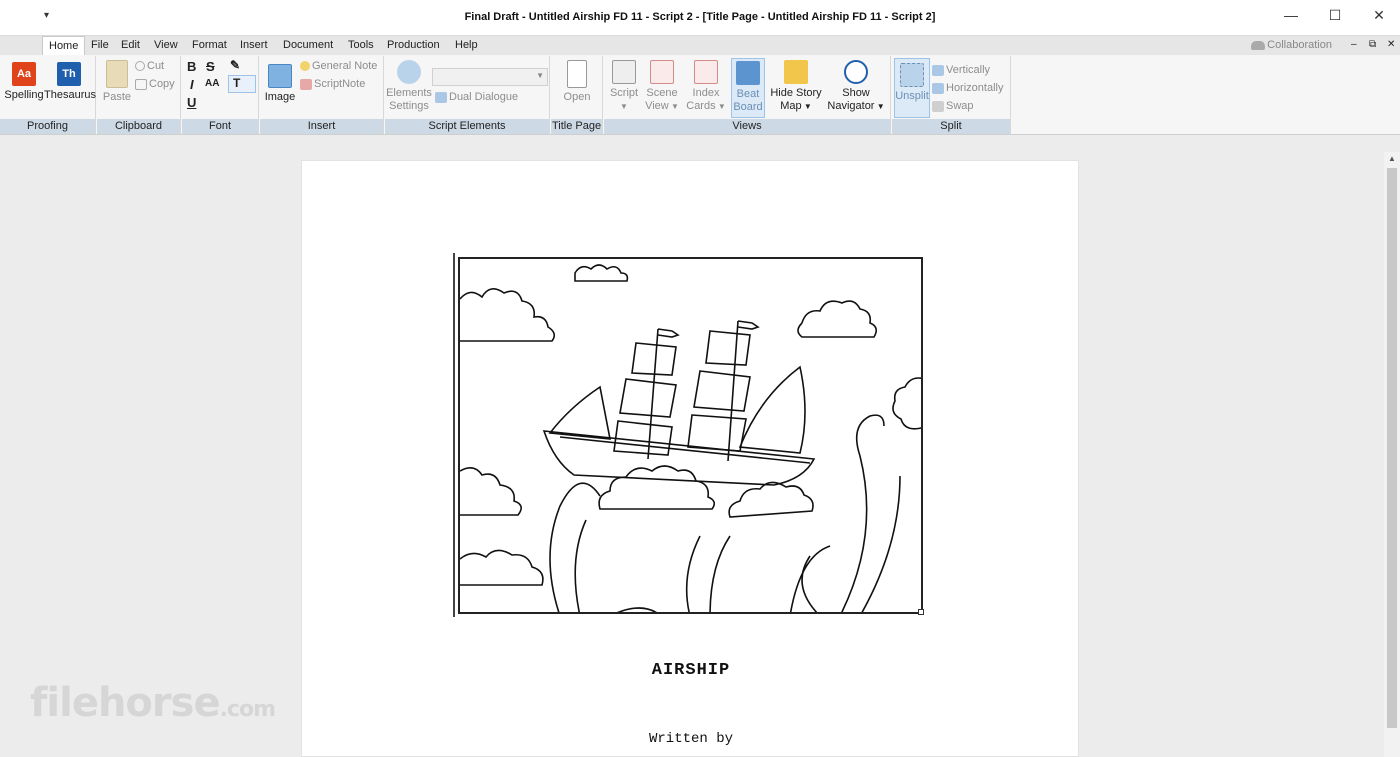 The image size is (1400, 757). I want to click on menu-home: Home, so click(64, 46).